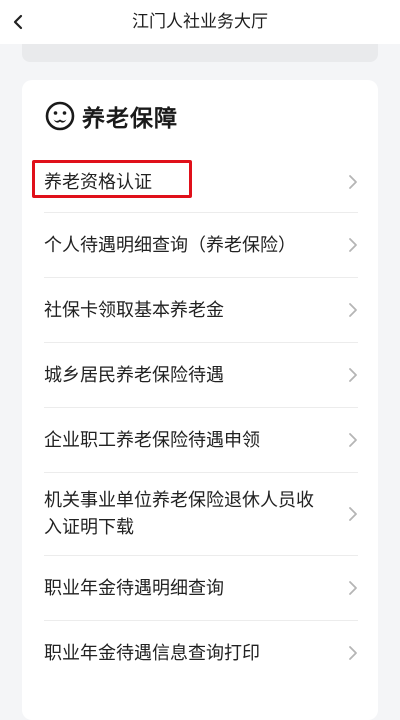  I want to click on section-header: 养老保障, so click(111, 116).